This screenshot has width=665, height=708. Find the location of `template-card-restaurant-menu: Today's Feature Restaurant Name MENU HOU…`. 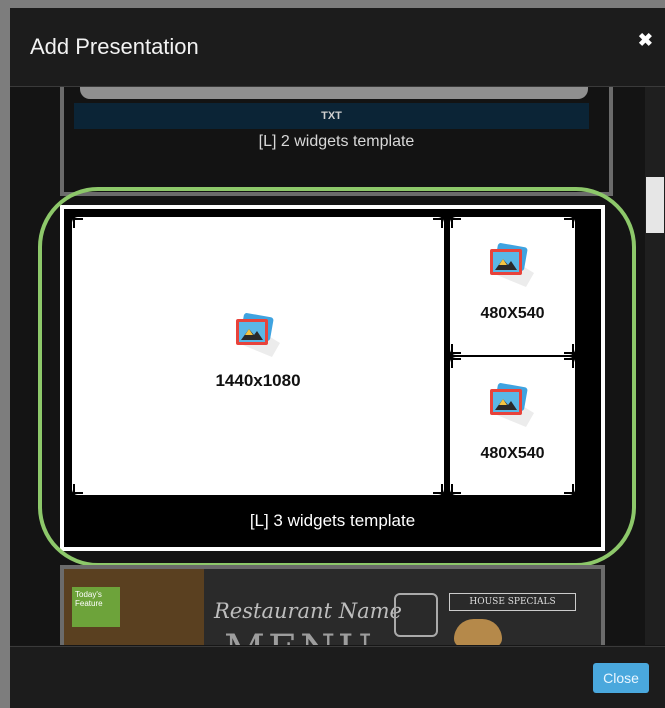

template-card-restaurant-menu: Today's Feature Restaurant Name MENU HOU… is located at coordinates (332, 605).